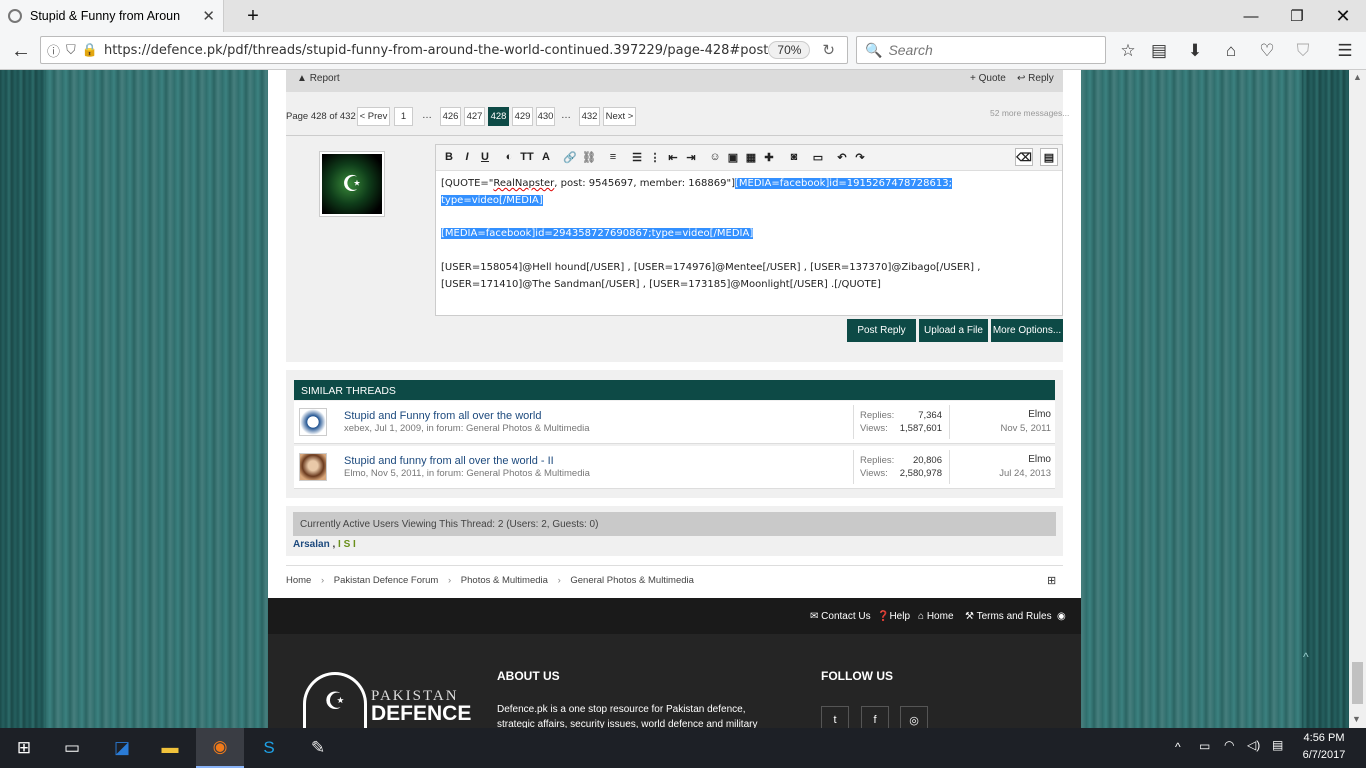 The width and height of the screenshot is (1366, 768). Describe the element at coordinates (893, 616) in the screenshot. I see `help-link: ❓Help` at that location.